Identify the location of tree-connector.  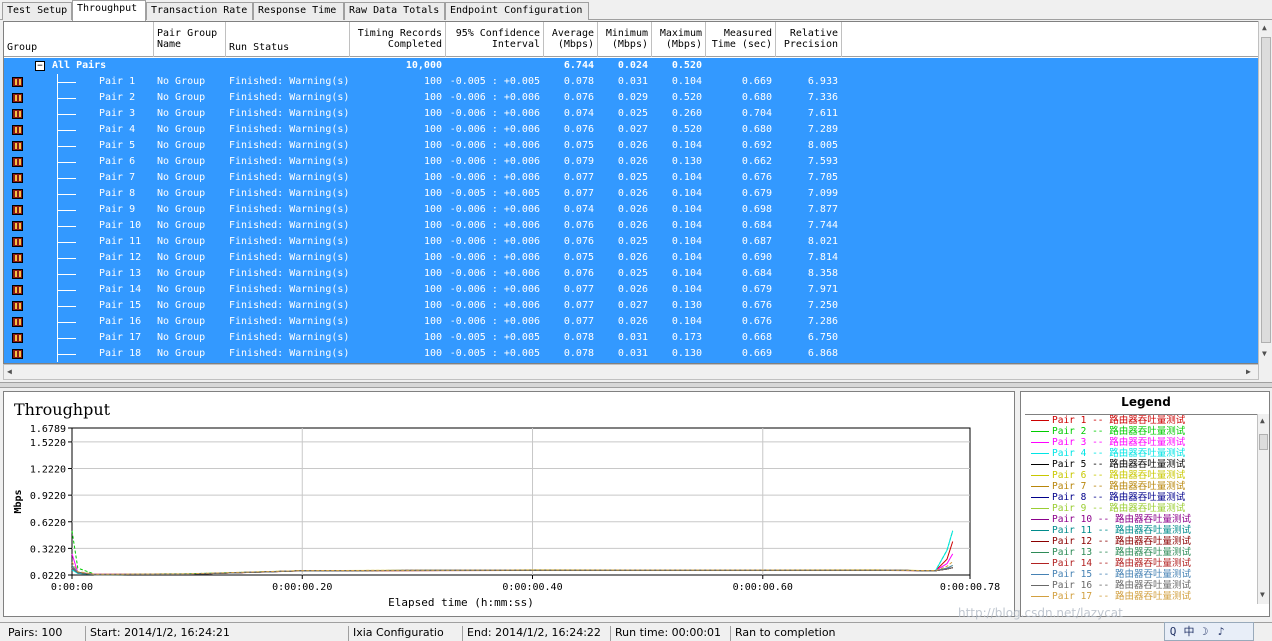
(67, 306).